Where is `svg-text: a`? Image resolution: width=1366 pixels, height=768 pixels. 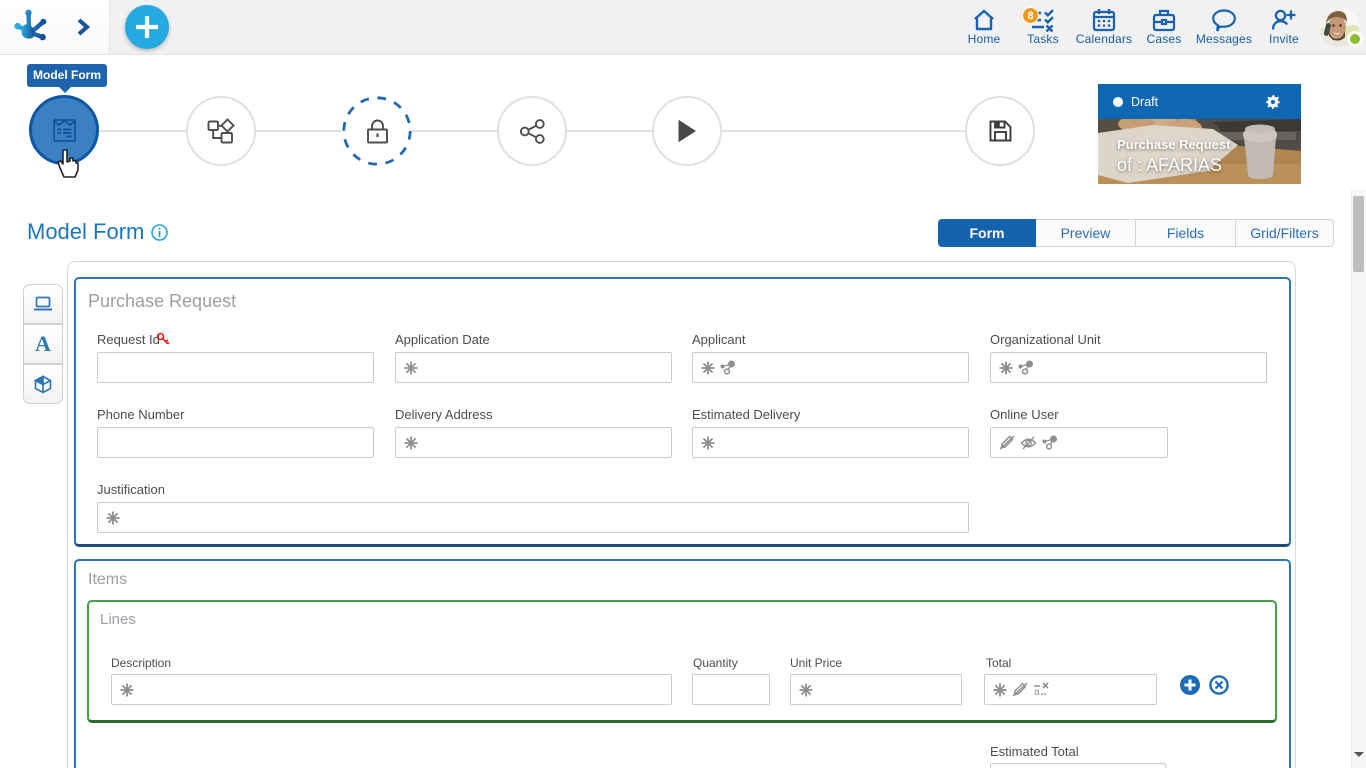
svg-text: a is located at coordinates (1037, 692).